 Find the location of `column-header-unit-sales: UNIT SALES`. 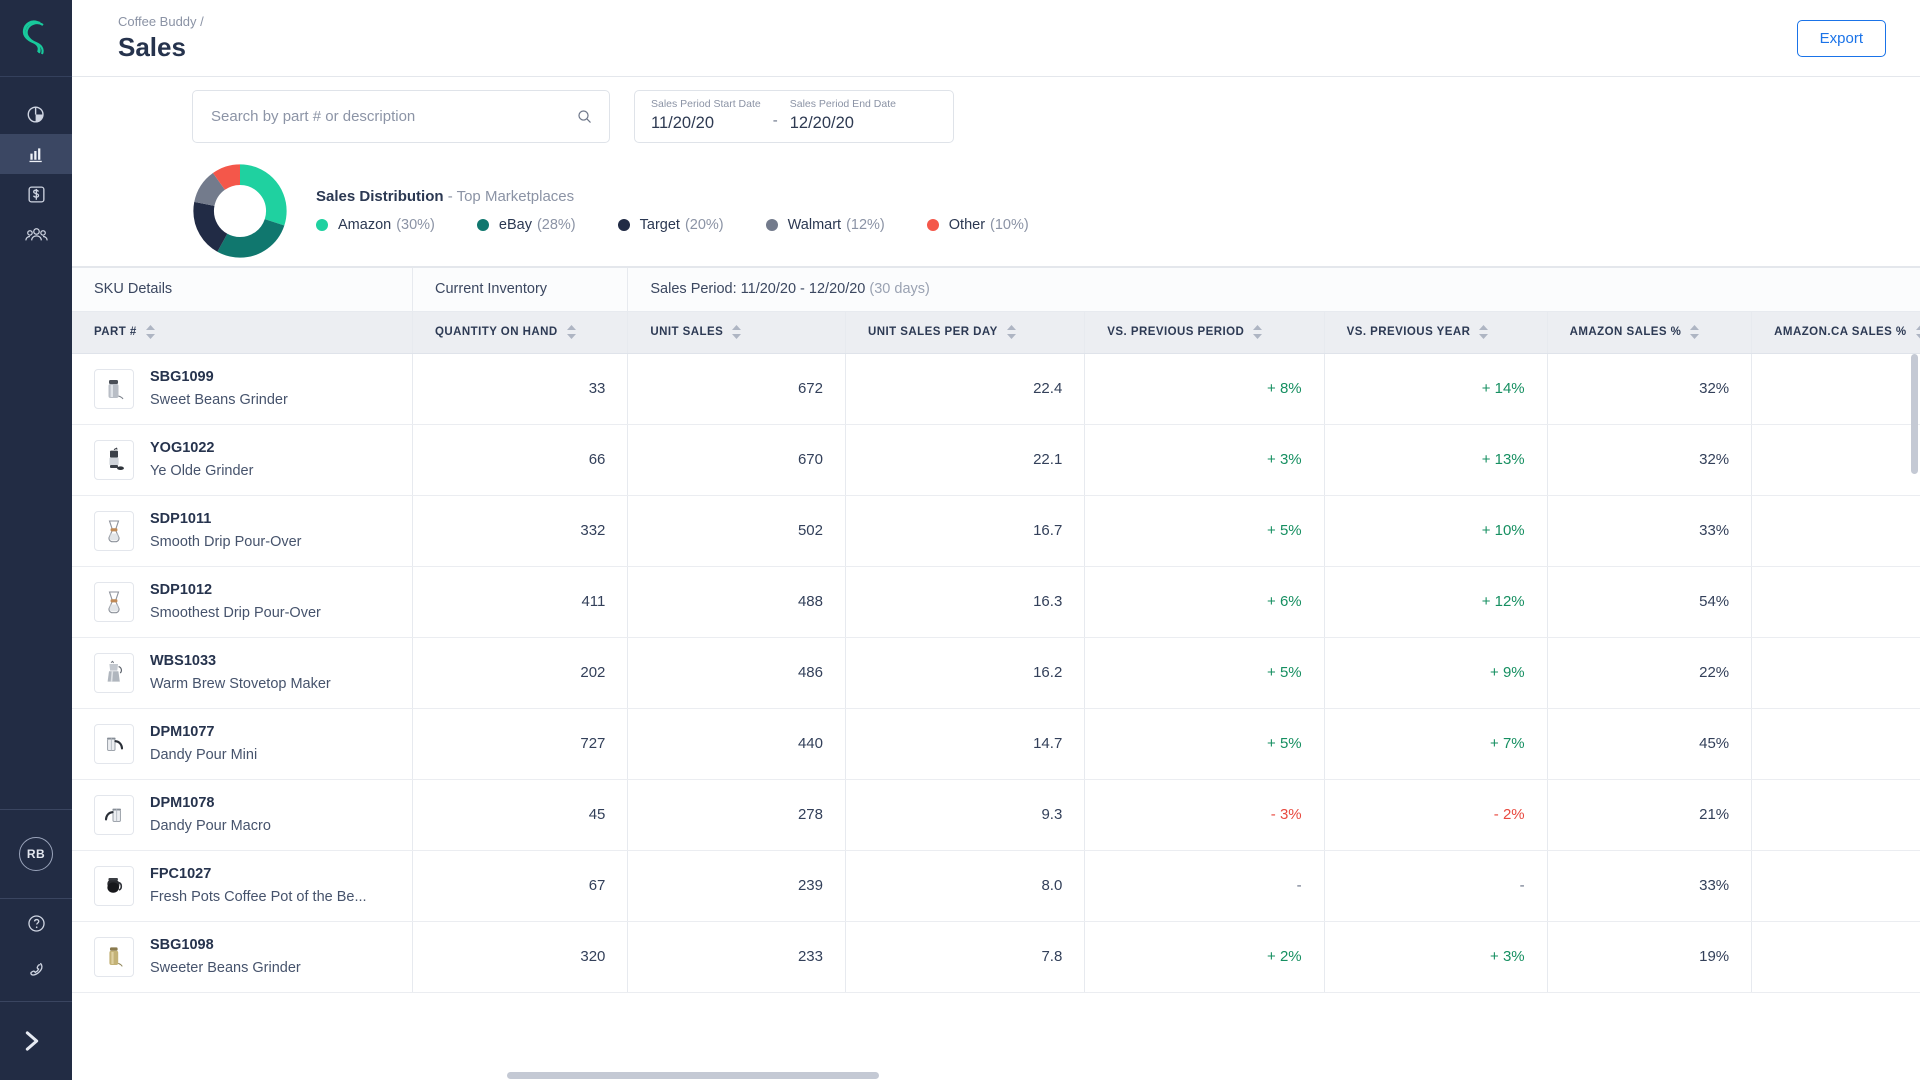

column-header-unit-sales: UNIT SALES is located at coordinates (736, 332).